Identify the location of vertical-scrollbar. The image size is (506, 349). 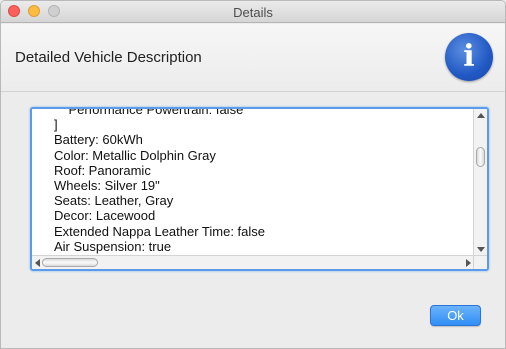
(480, 182).